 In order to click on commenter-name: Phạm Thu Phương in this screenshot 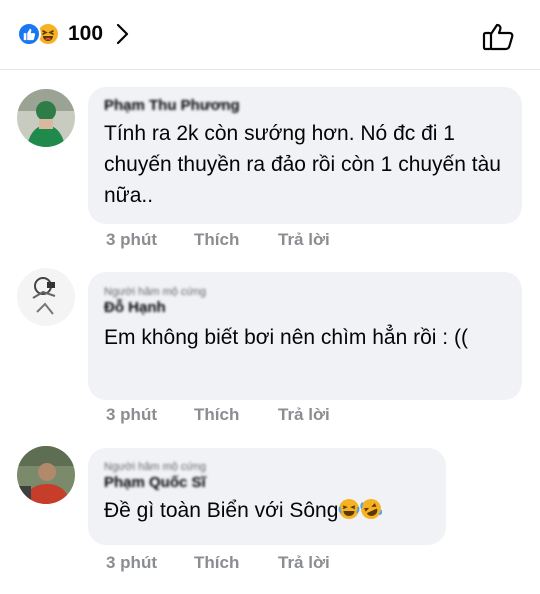, I will do `click(305, 105)`.